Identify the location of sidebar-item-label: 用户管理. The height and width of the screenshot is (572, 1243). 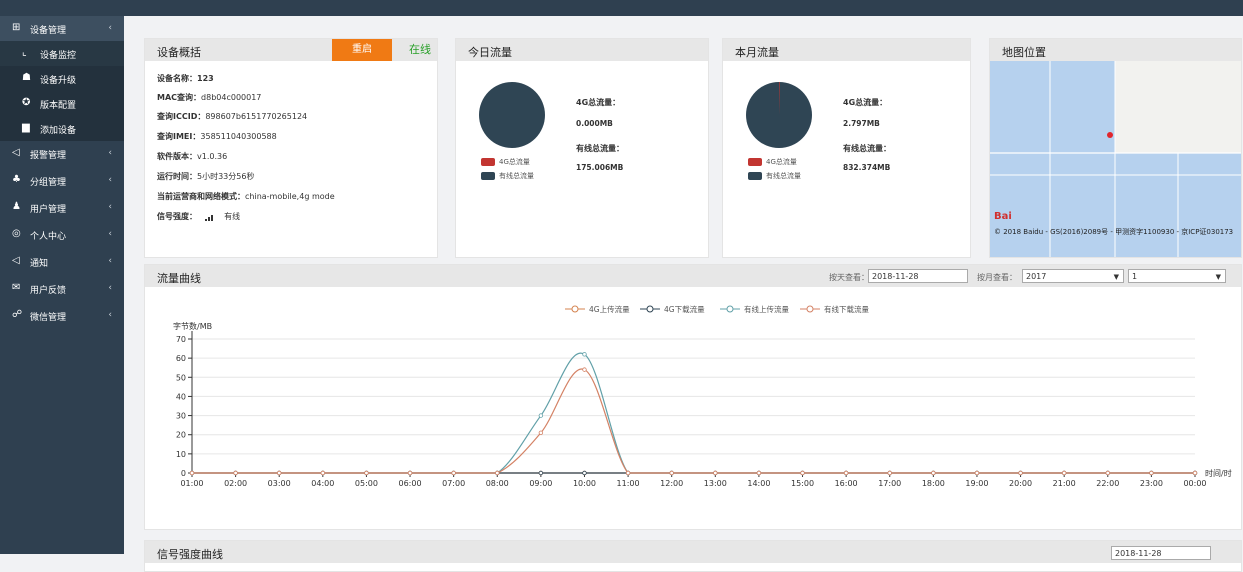
(48, 210).